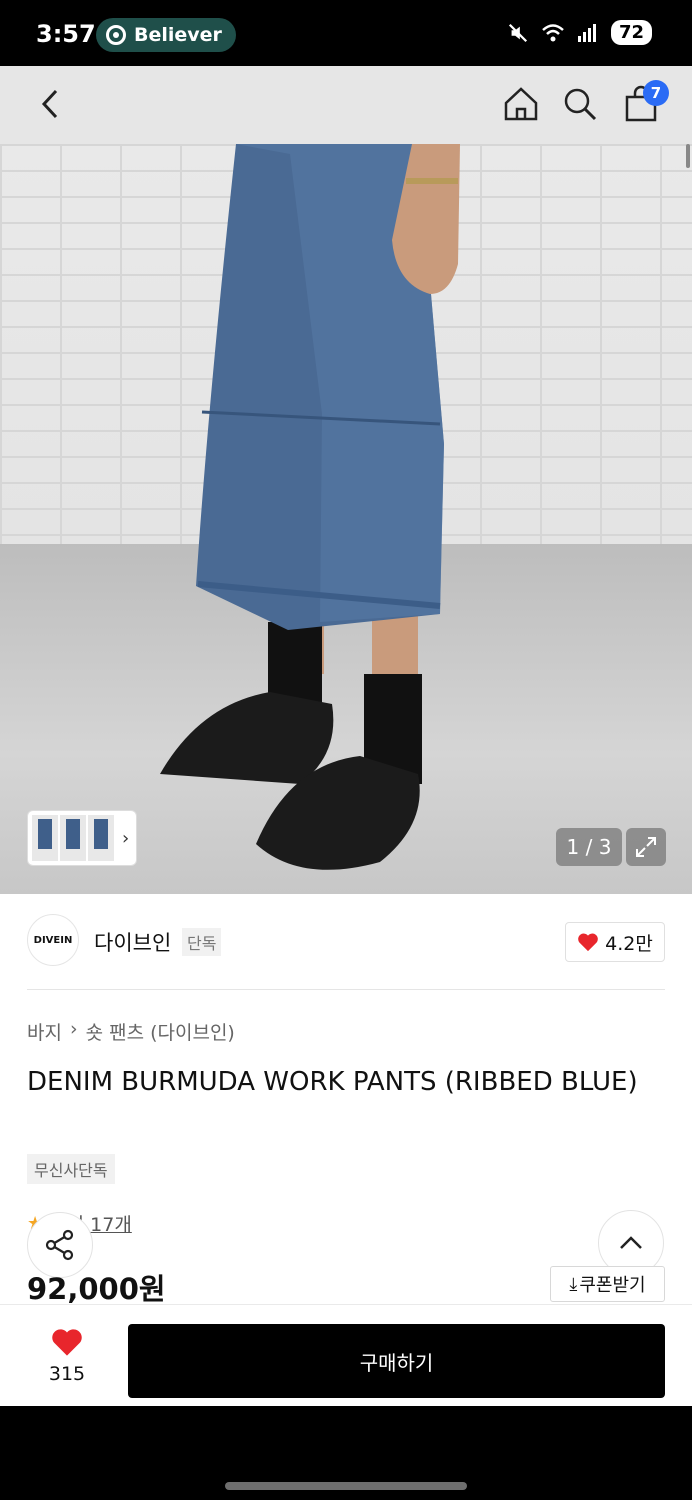  I want to click on brand-row: DIVEIN 다이브인 단독 4.2만, so click(346, 942).